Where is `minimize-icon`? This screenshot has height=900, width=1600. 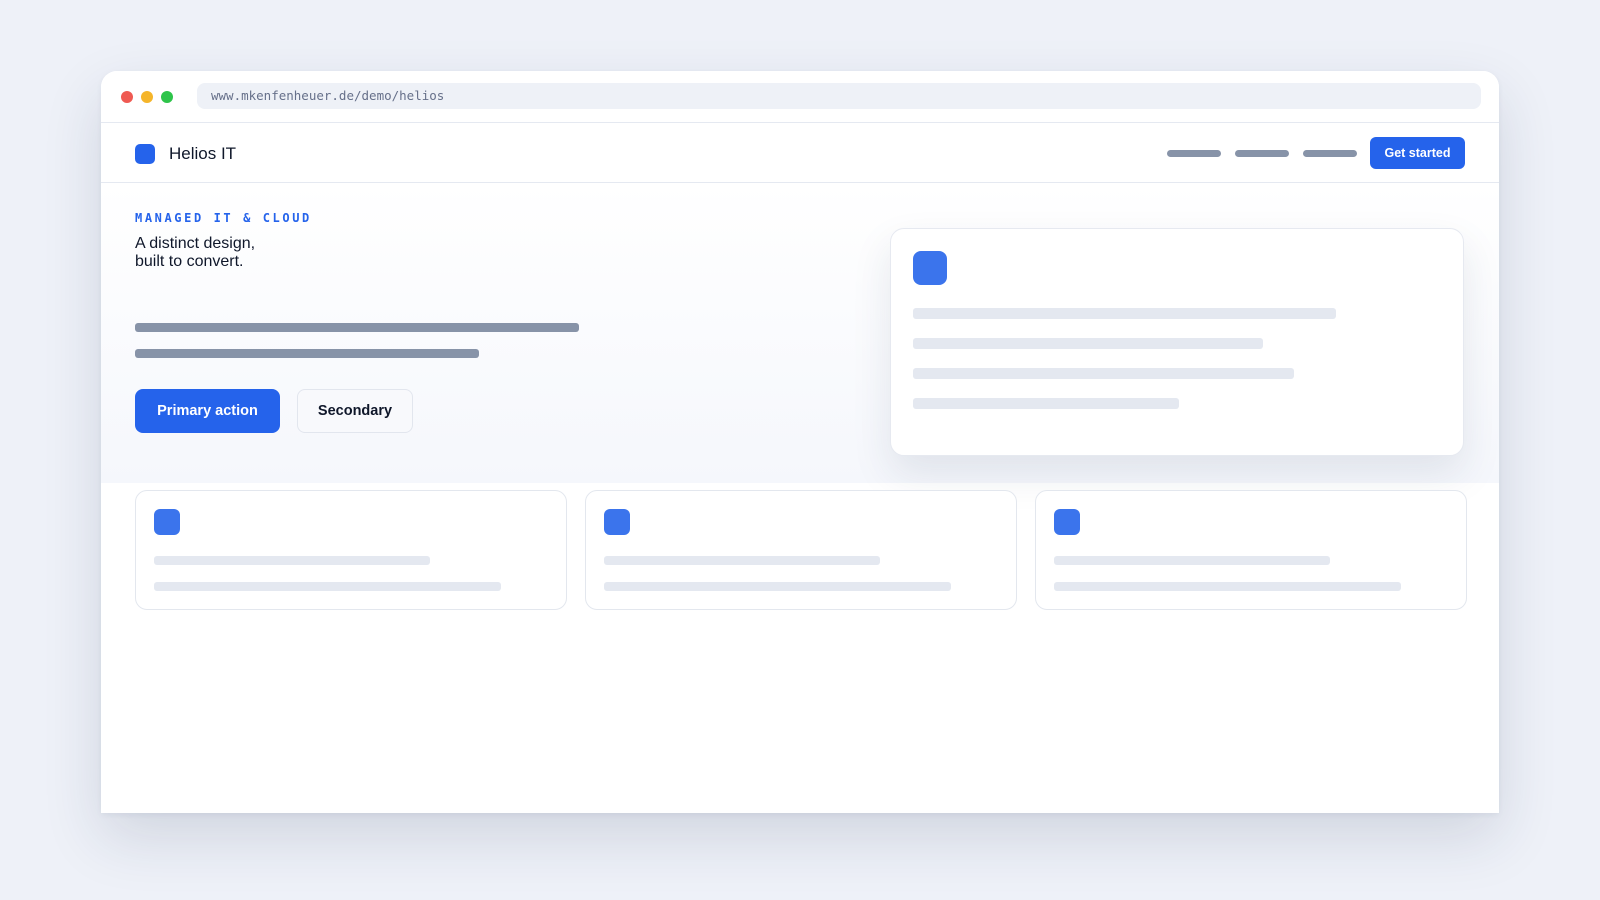 minimize-icon is located at coordinates (147, 97).